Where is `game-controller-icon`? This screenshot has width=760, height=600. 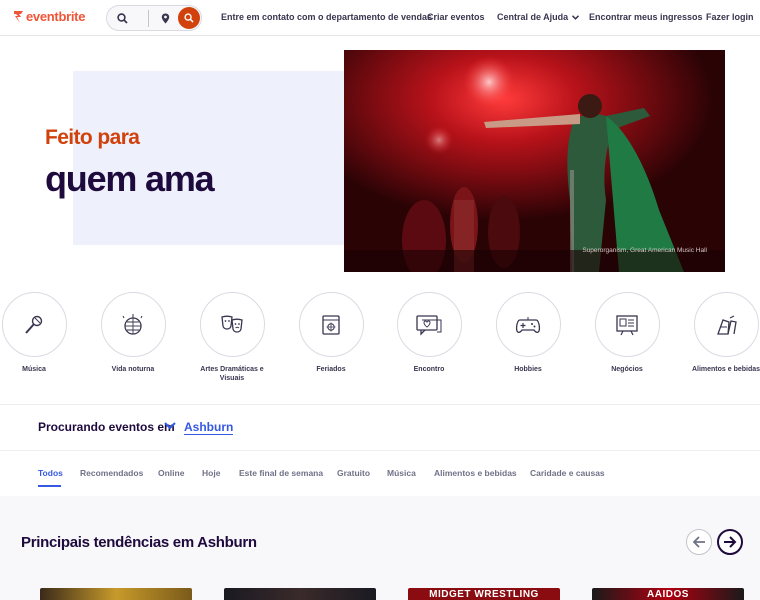 game-controller-icon is located at coordinates (528, 324).